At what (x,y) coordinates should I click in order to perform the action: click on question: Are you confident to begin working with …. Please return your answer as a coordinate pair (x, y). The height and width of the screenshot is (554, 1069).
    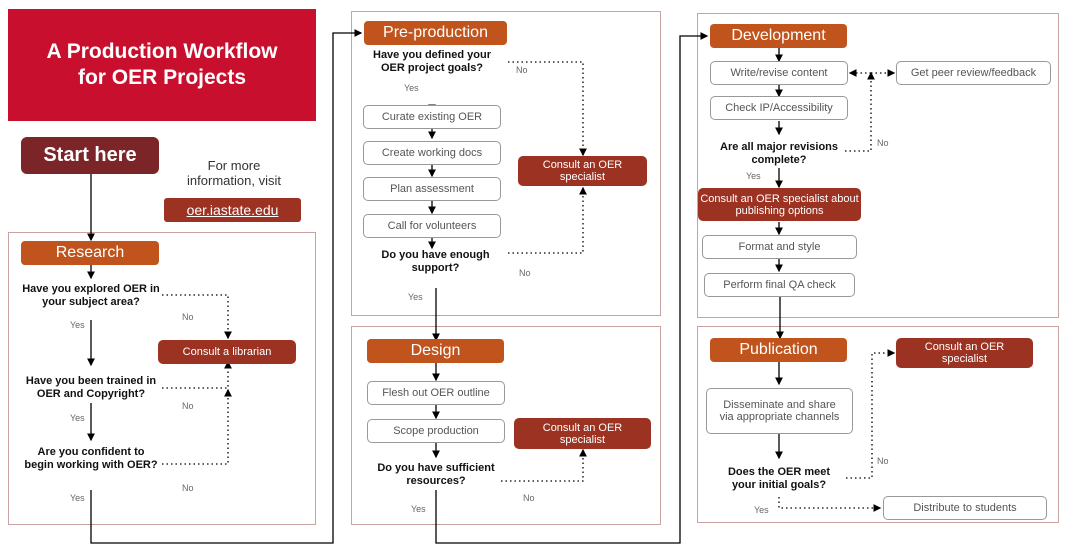
    Looking at the image, I should click on (91, 458).